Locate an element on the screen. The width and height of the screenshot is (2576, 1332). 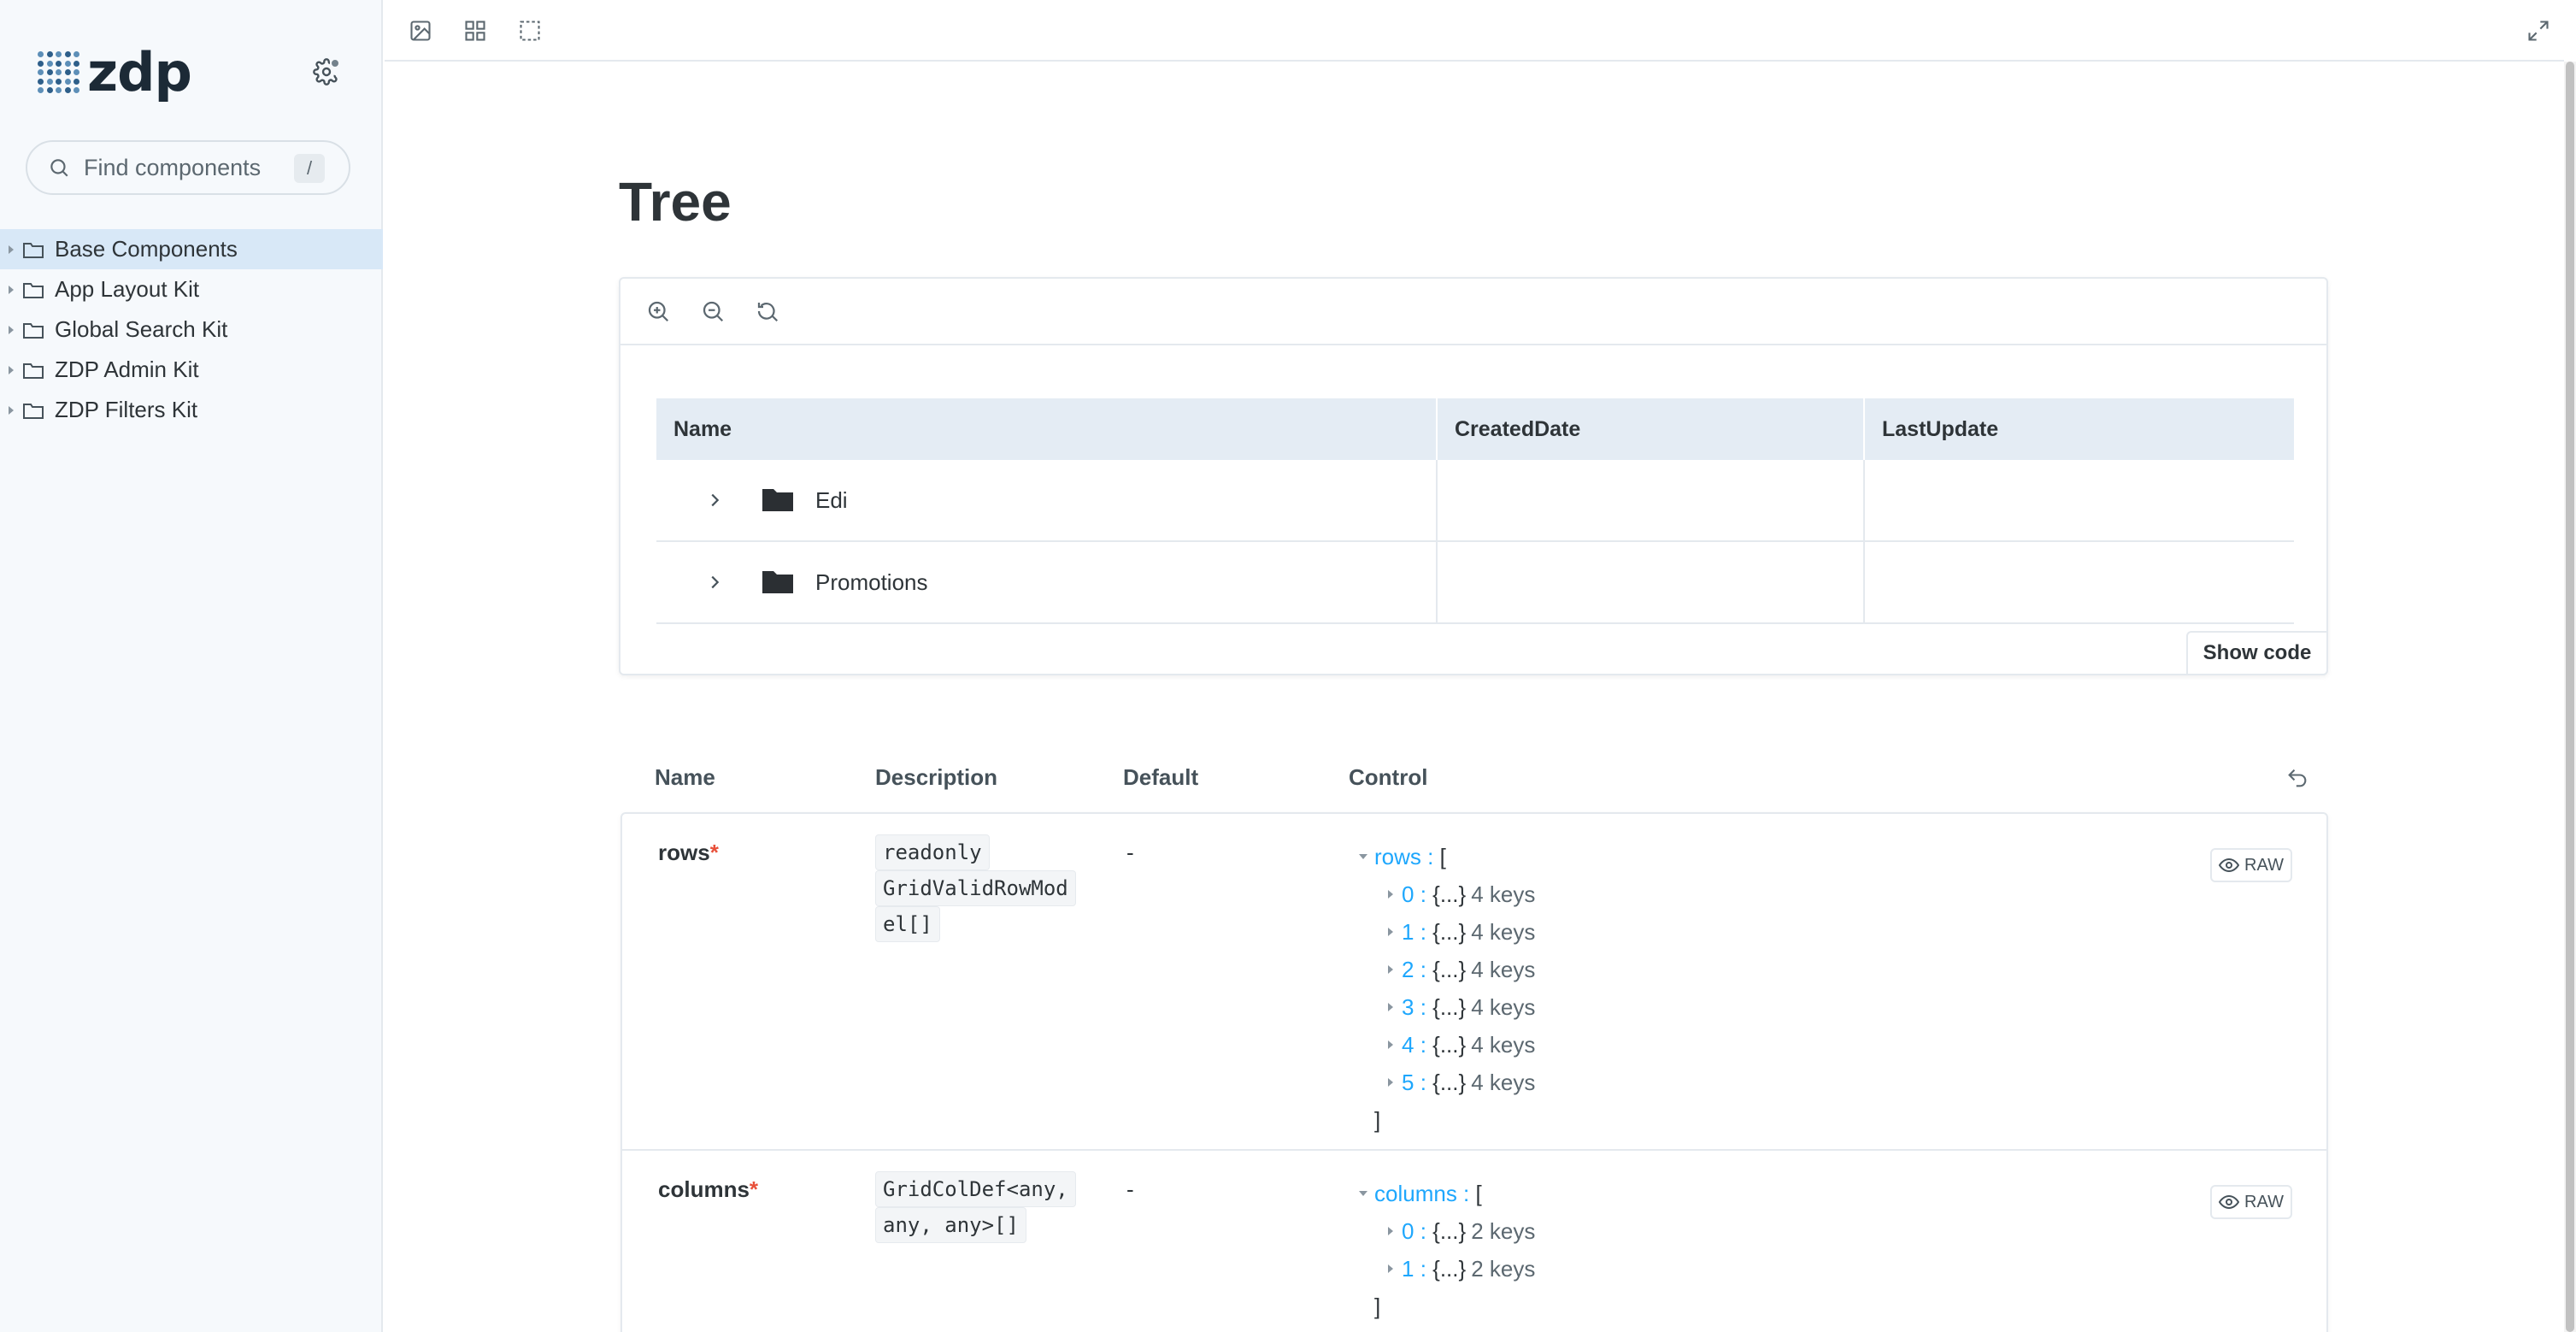
json-root: columns : [ is located at coordinates (1447, 1193).